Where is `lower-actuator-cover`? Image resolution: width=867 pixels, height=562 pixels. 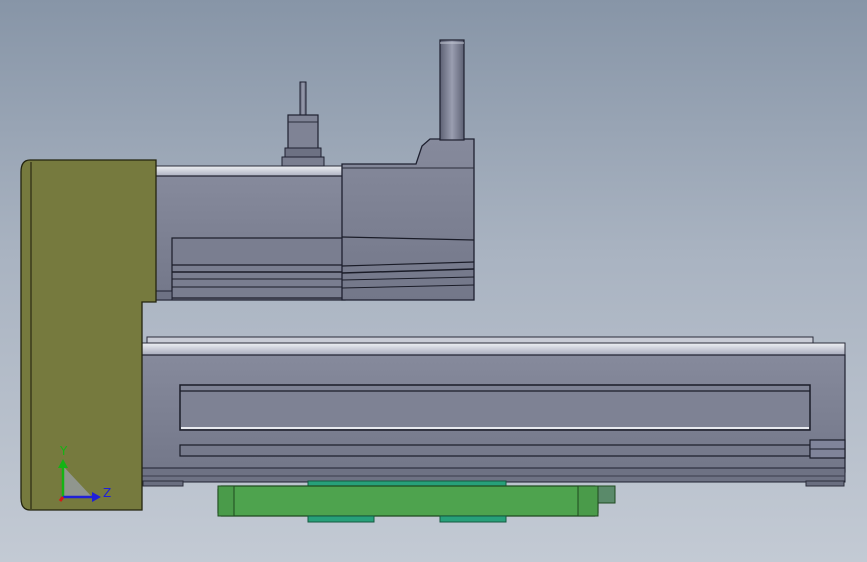
lower-actuator-cover is located at coordinates (493, 349).